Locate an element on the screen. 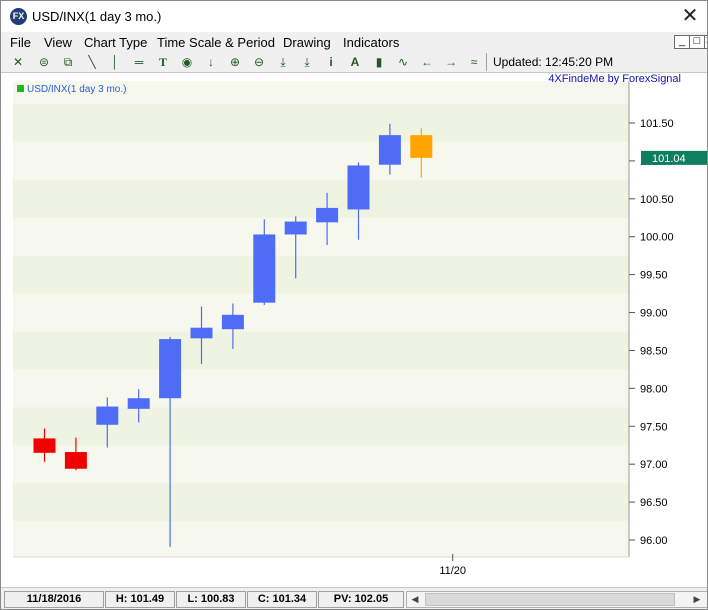 The image size is (708, 610). horizontal-scrollbar: ◀ ▶ is located at coordinates (556, 599).